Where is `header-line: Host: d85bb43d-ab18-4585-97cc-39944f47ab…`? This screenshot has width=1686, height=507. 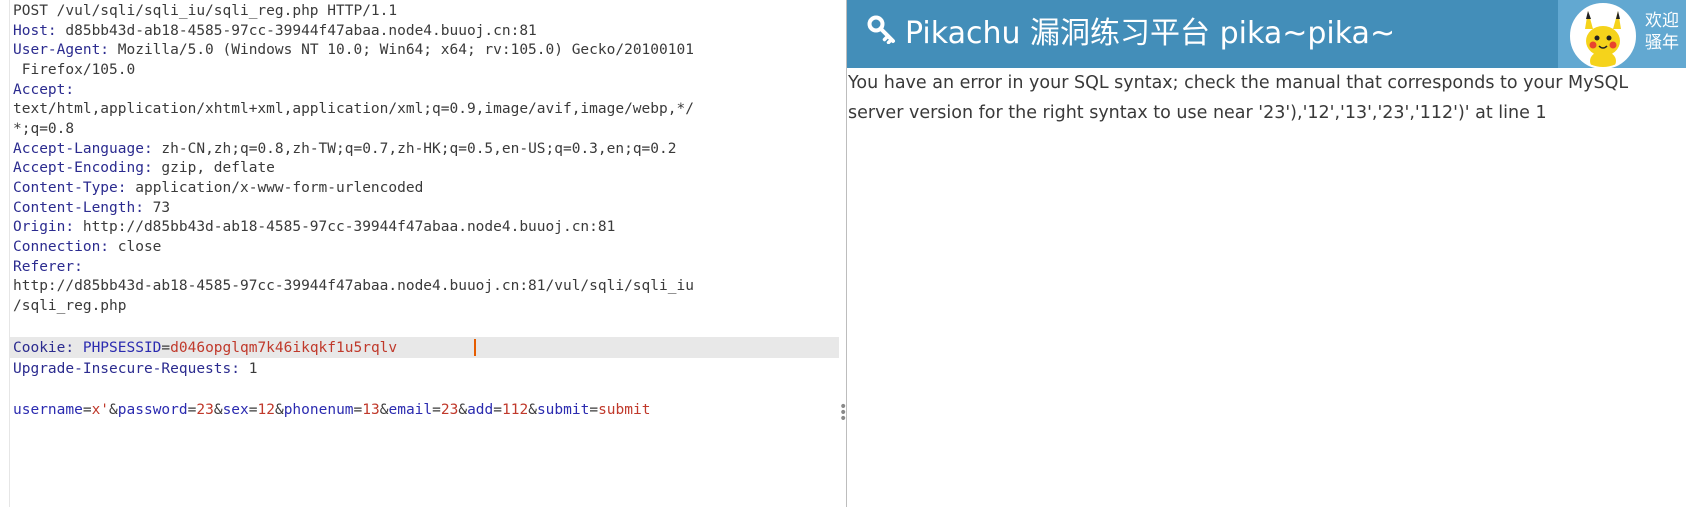
header-line: Host: d85bb43d-ab18-4585-97cc-39944f47ab… is located at coordinates (275, 31).